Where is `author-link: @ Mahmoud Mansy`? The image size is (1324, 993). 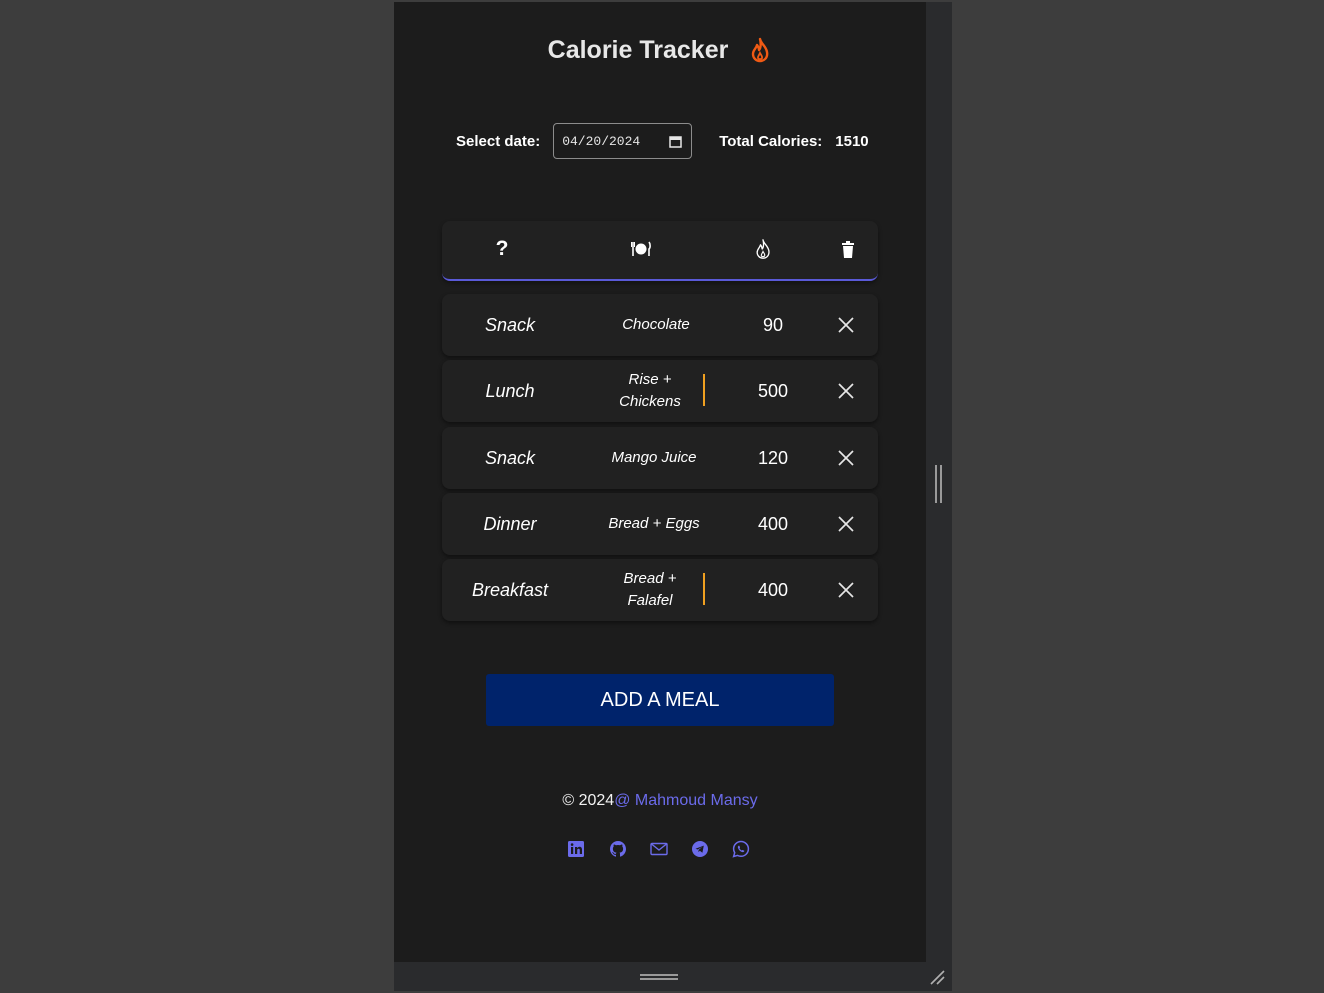 author-link: @ Mahmoud Mansy is located at coordinates (685, 800).